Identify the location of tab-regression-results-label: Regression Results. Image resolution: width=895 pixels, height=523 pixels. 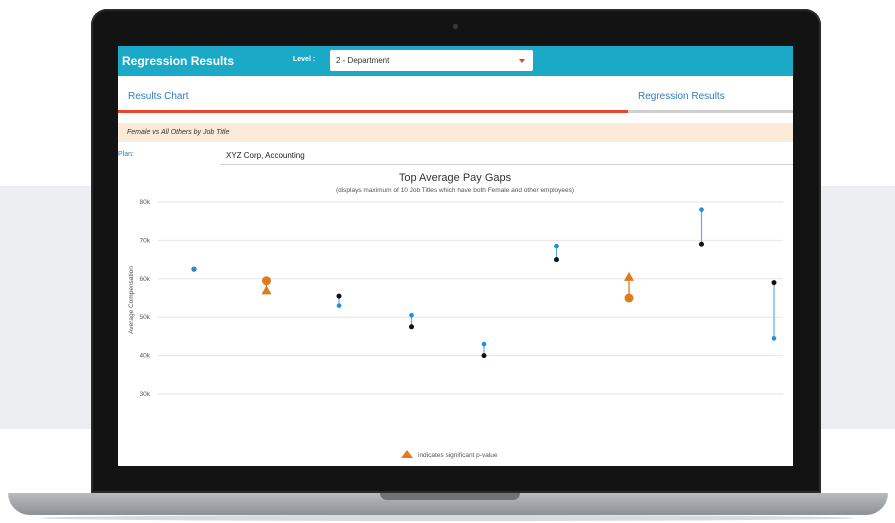
(681, 96).